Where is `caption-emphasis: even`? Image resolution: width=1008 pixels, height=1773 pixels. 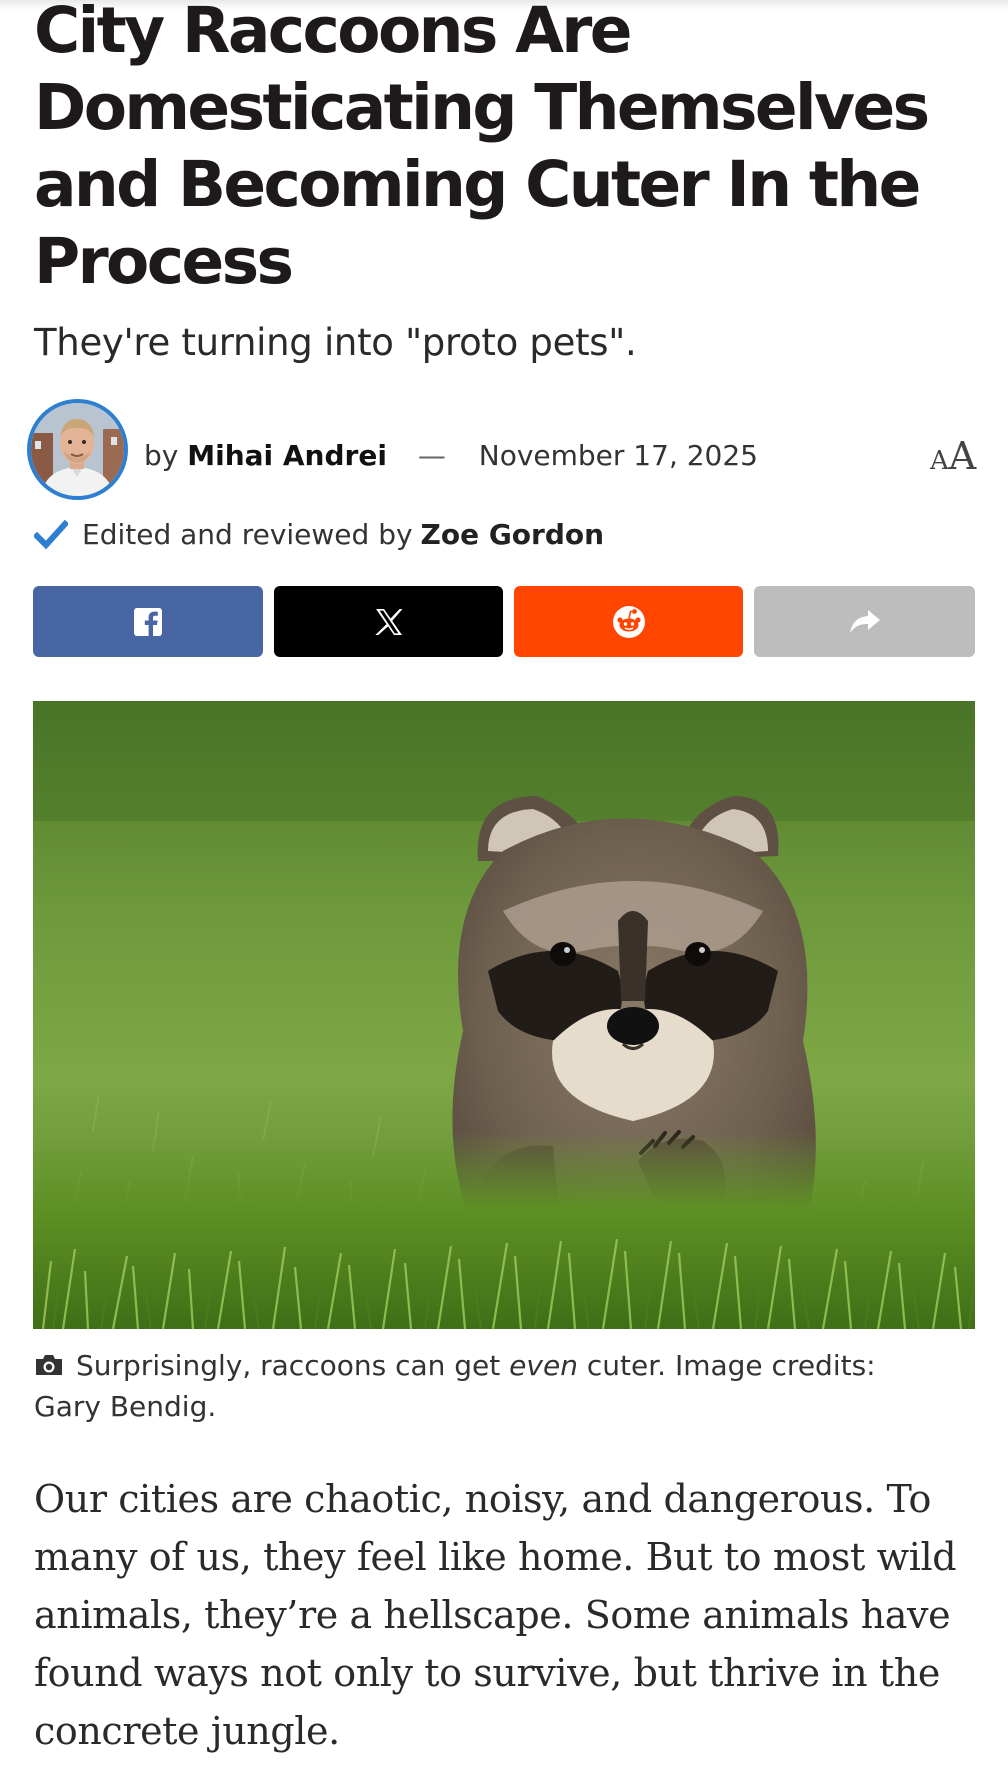 caption-emphasis: even is located at coordinates (543, 1365).